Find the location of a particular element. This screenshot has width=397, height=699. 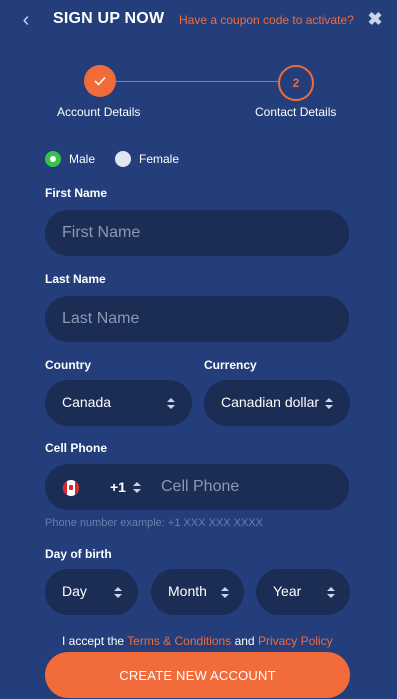

close-icon: ✖ is located at coordinates (375, 19).